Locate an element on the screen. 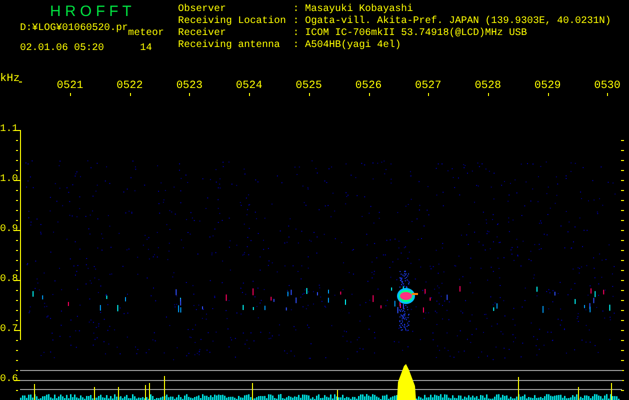  info-value: Ogata-vill. Akita-Pref. JAPAN (139.9303E, 40.0231N) is located at coordinates (458, 22).